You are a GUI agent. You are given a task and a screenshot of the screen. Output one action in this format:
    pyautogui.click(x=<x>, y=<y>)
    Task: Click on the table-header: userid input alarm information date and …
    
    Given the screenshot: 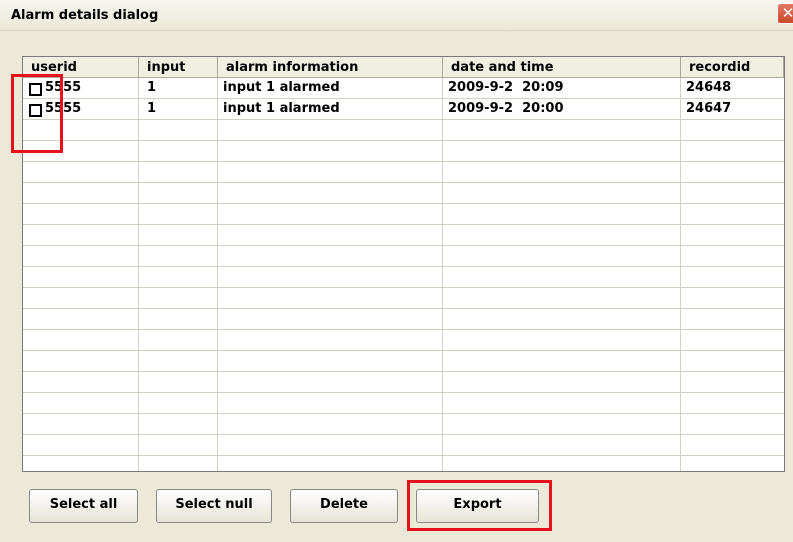 What is the action you would take?
    pyautogui.click(x=403, y=68)
    